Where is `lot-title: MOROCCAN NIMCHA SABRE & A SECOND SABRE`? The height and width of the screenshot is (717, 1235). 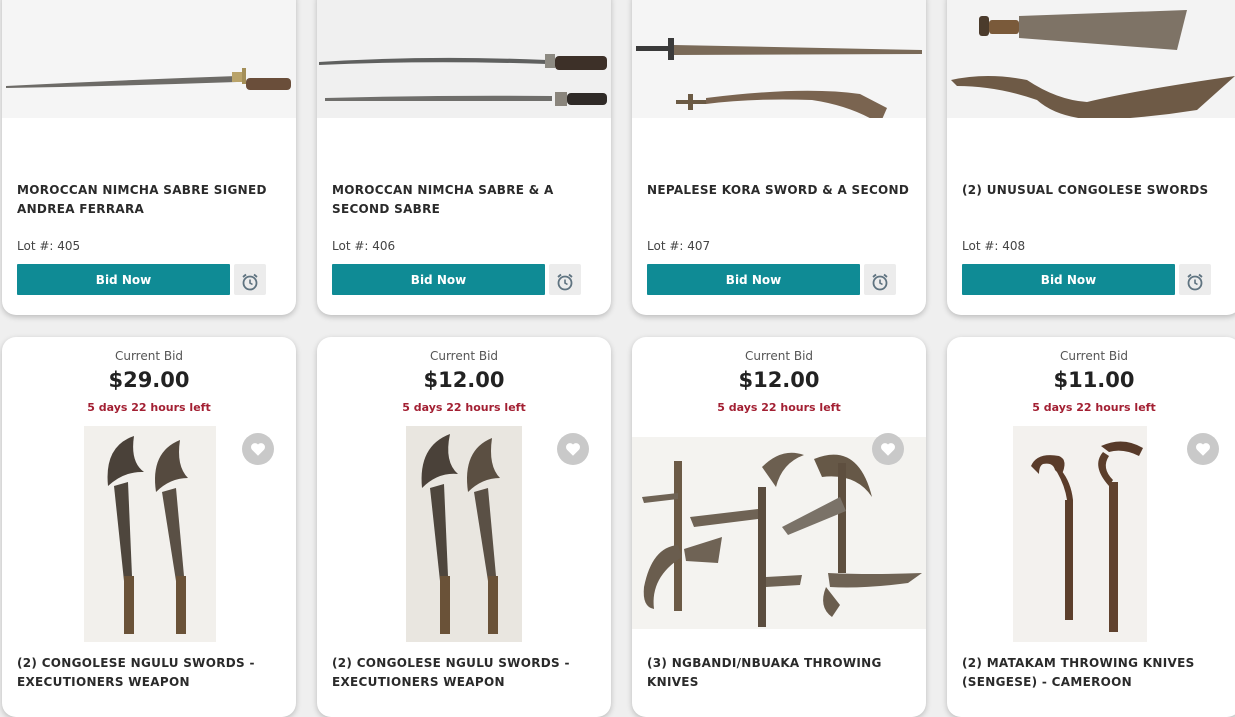 lot-title: MOROCCAN NIMCHA SABRE & A SECOND SABRE is located at coordinates (465, 200).